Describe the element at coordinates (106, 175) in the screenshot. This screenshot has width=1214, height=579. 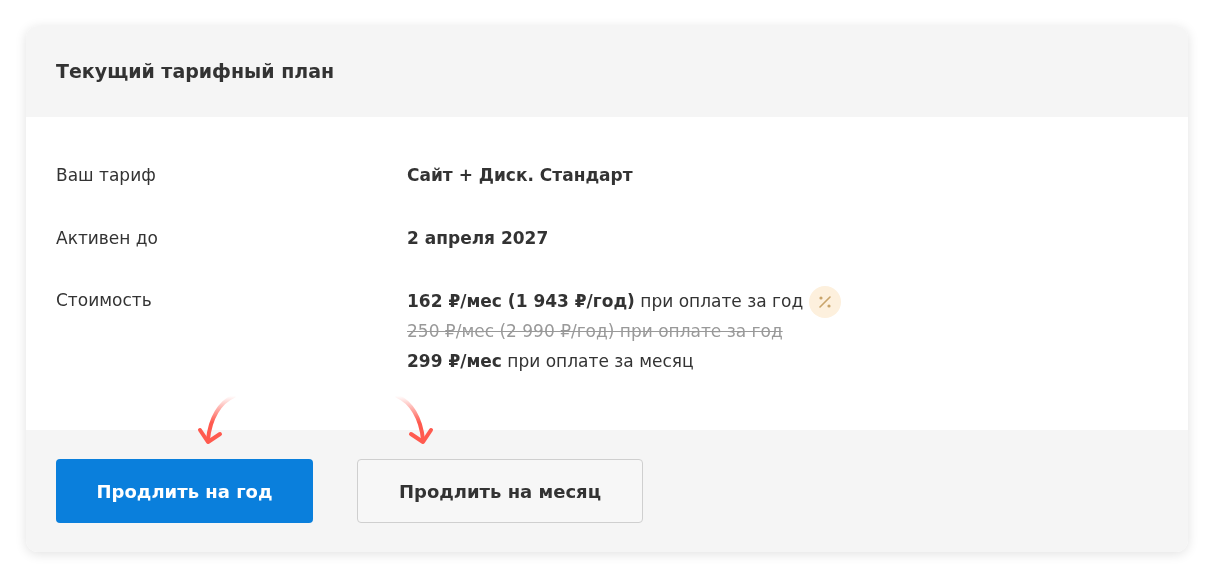
I see `field-label: Ваш тариф` at that location.